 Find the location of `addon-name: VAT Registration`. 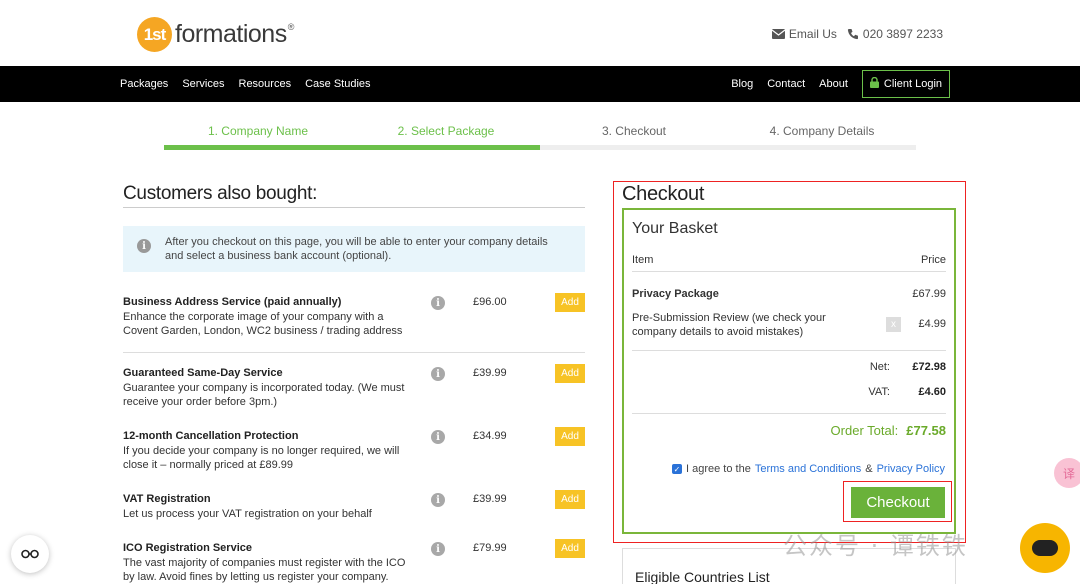

addon-name: VAT Registration is located at coordinates (167, 499).